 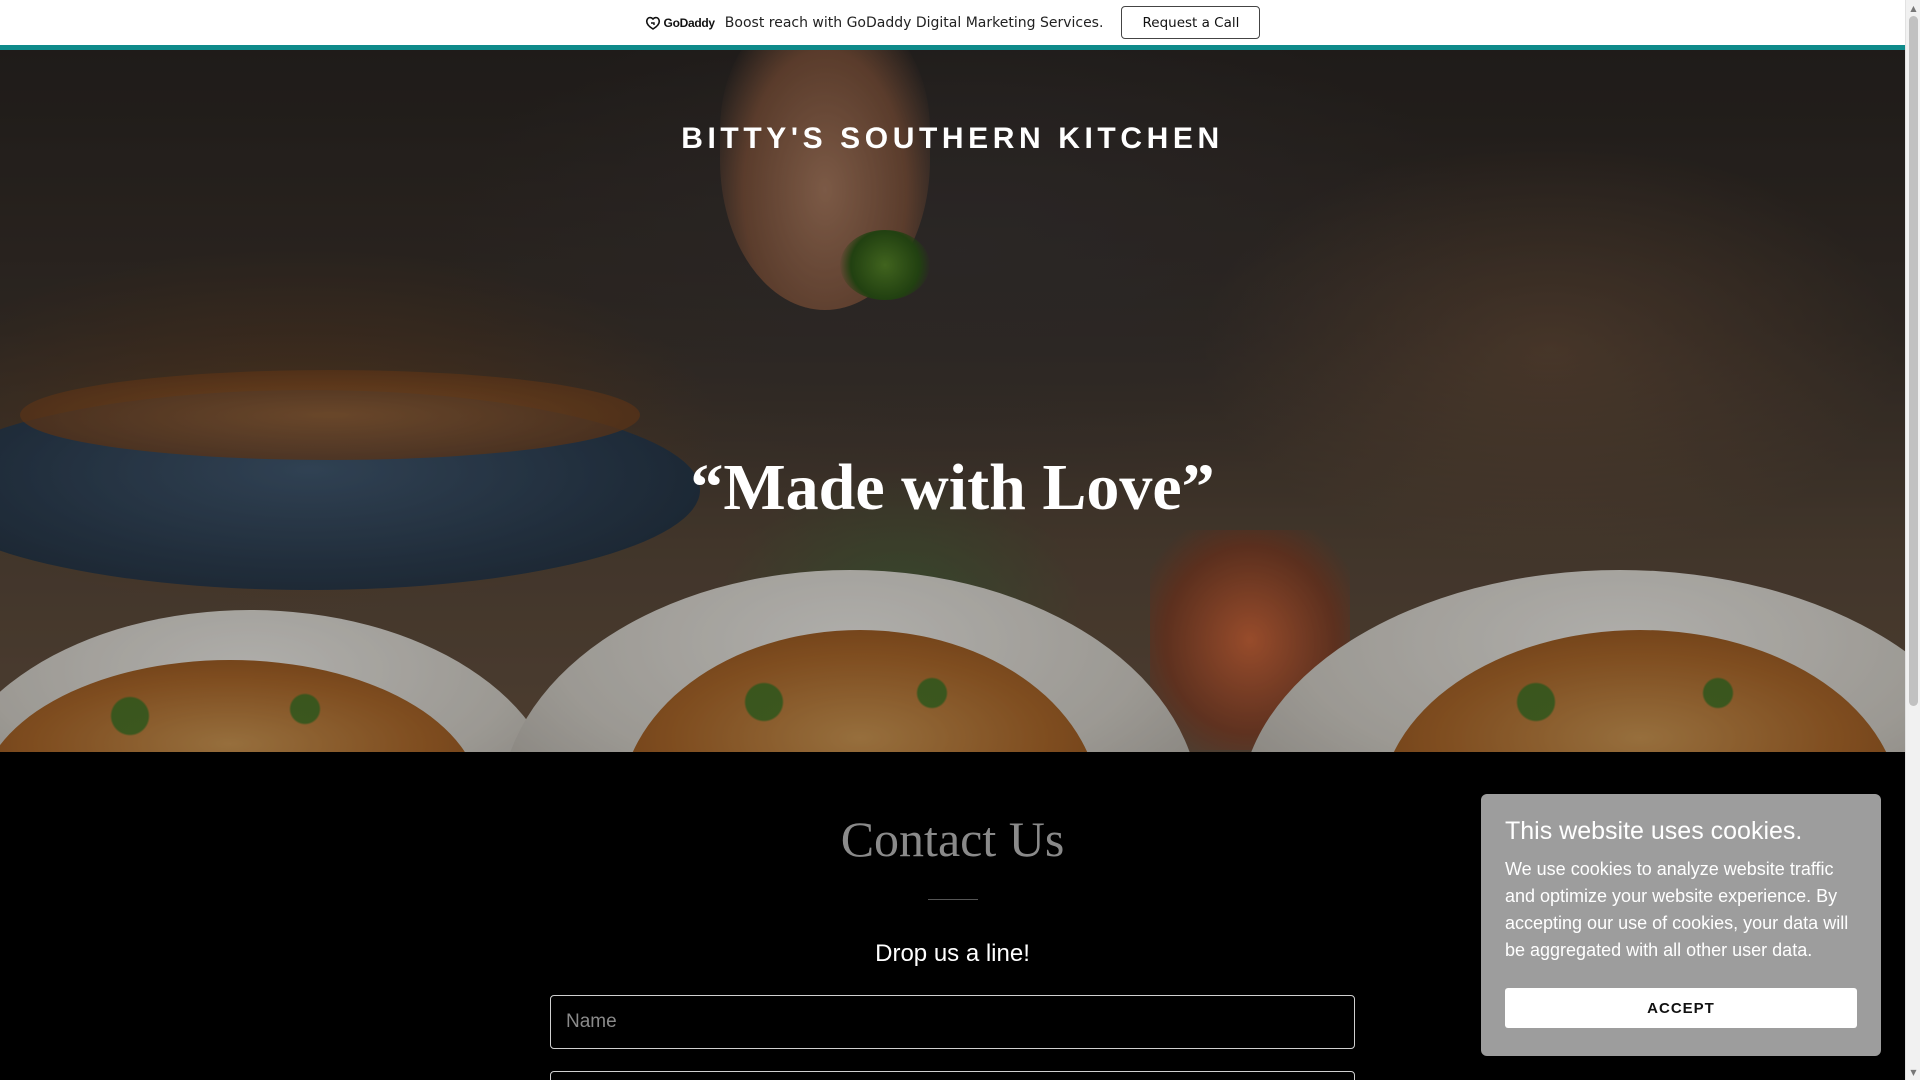 I want to click on page-scrollbar: ▲ ▼, so click(x=1912, y=540).